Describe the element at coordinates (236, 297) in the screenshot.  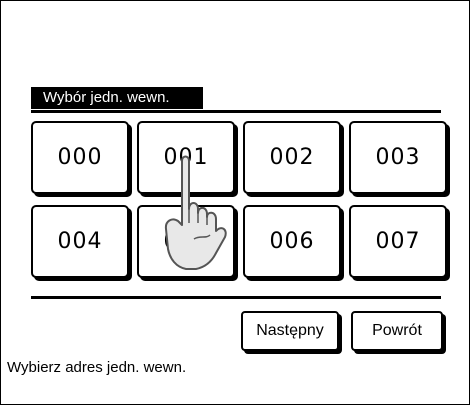
I see `bottom-divider` at that location.